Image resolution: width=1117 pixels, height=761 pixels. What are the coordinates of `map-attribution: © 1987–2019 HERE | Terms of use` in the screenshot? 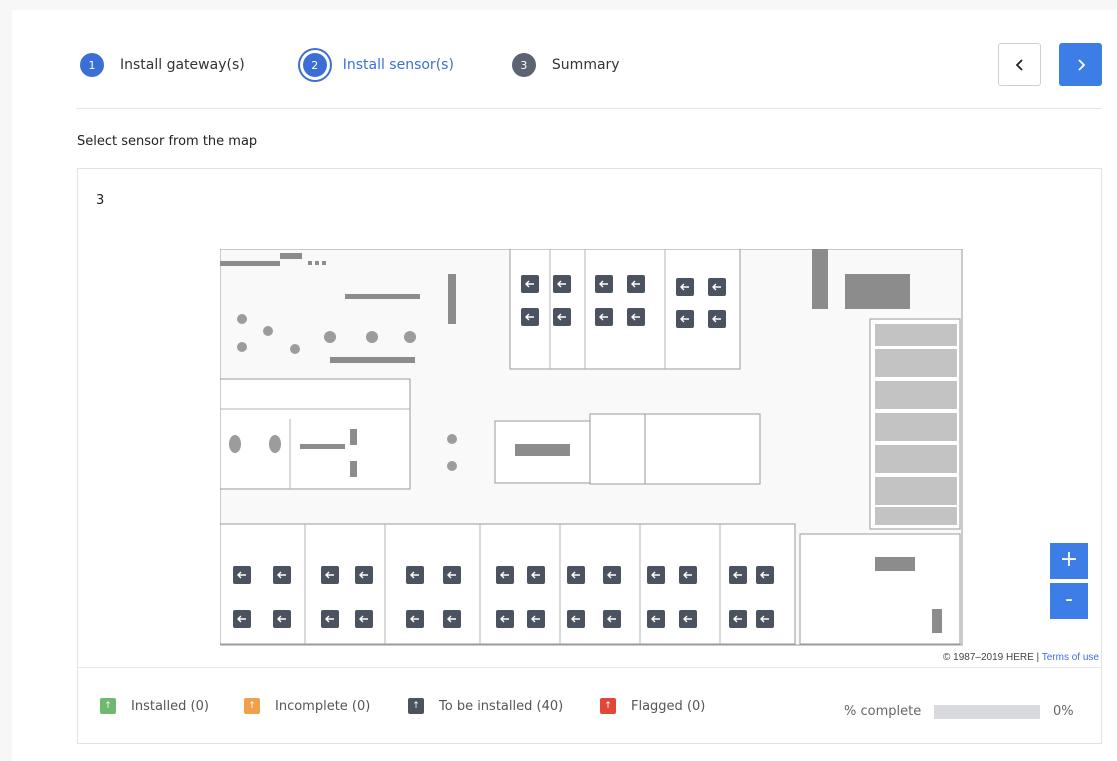 It's located at (1021, 657).